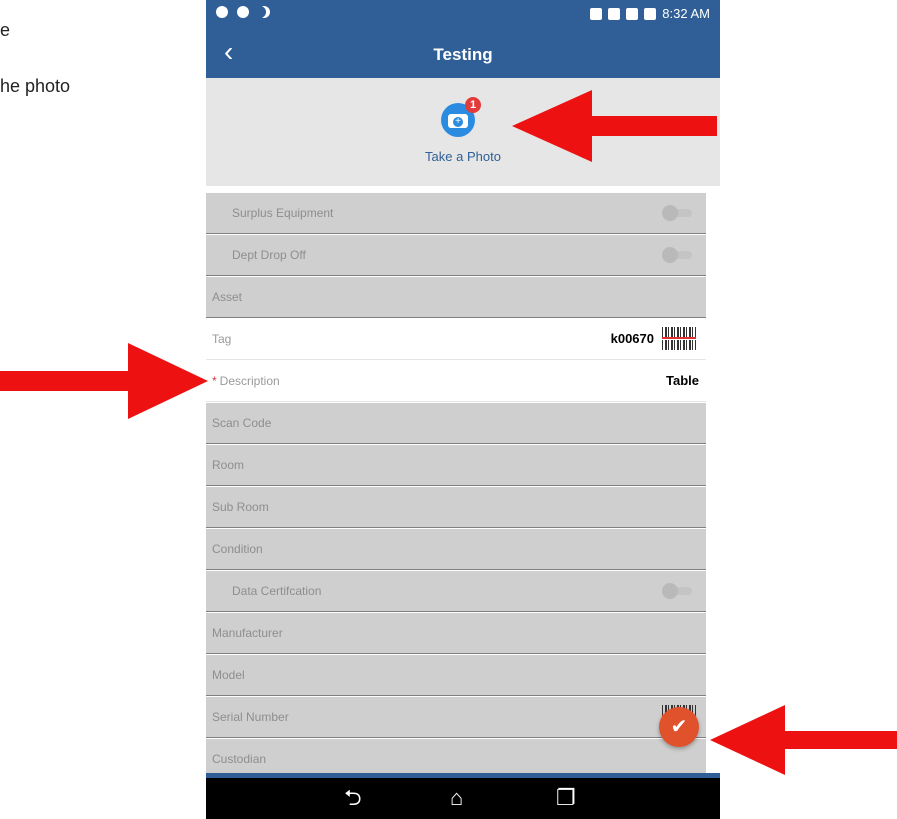 Image resolution: width=897 pixels, height=819 pixels. I want to click on app-header: ‹ Testing, so click(463, 53).